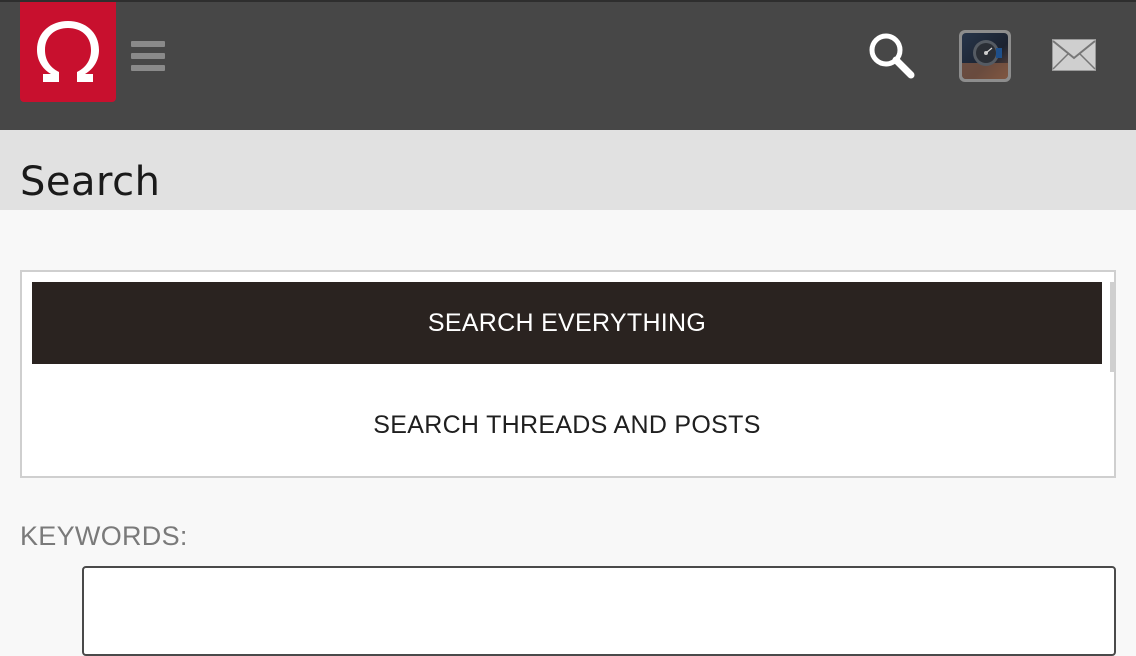 The width and height of the screenshot is (1136, 656). I want to click on keywords-label: KEYWORDS:, so click(104, 536).